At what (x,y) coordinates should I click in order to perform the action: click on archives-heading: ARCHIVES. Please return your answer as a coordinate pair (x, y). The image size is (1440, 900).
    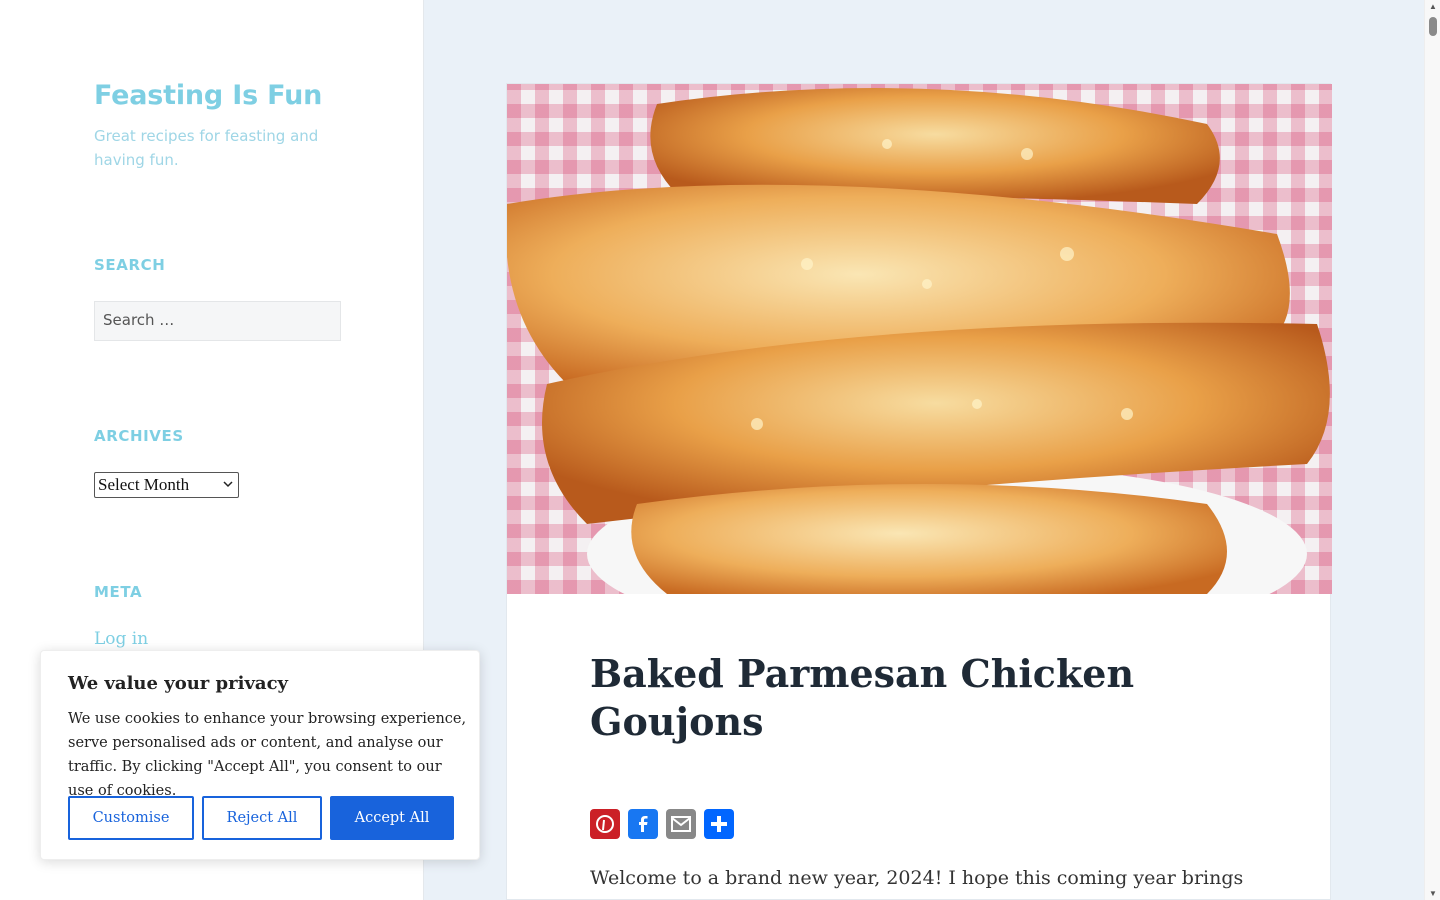
    Looking at the image, I should click on (139, 436).